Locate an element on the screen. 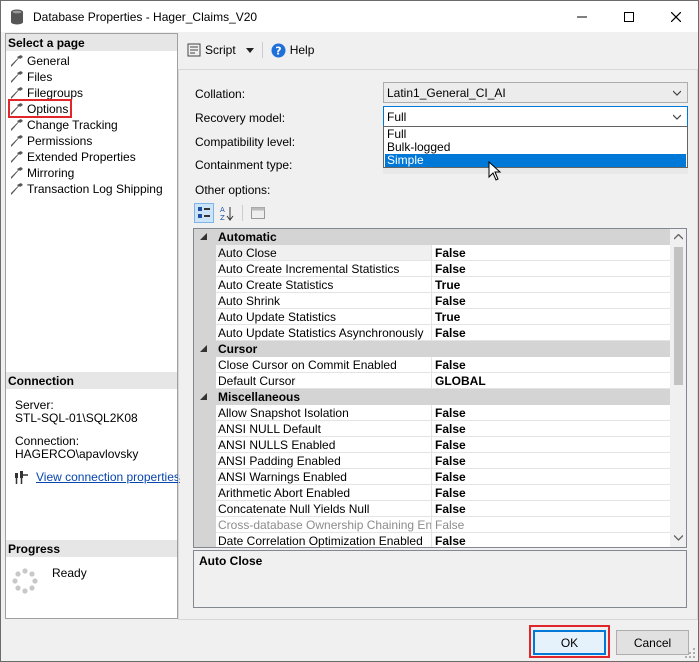 The height and width of the screenshot is (662, 699). property-name: Auto Update Statistics is located at coordinates (324, 317).